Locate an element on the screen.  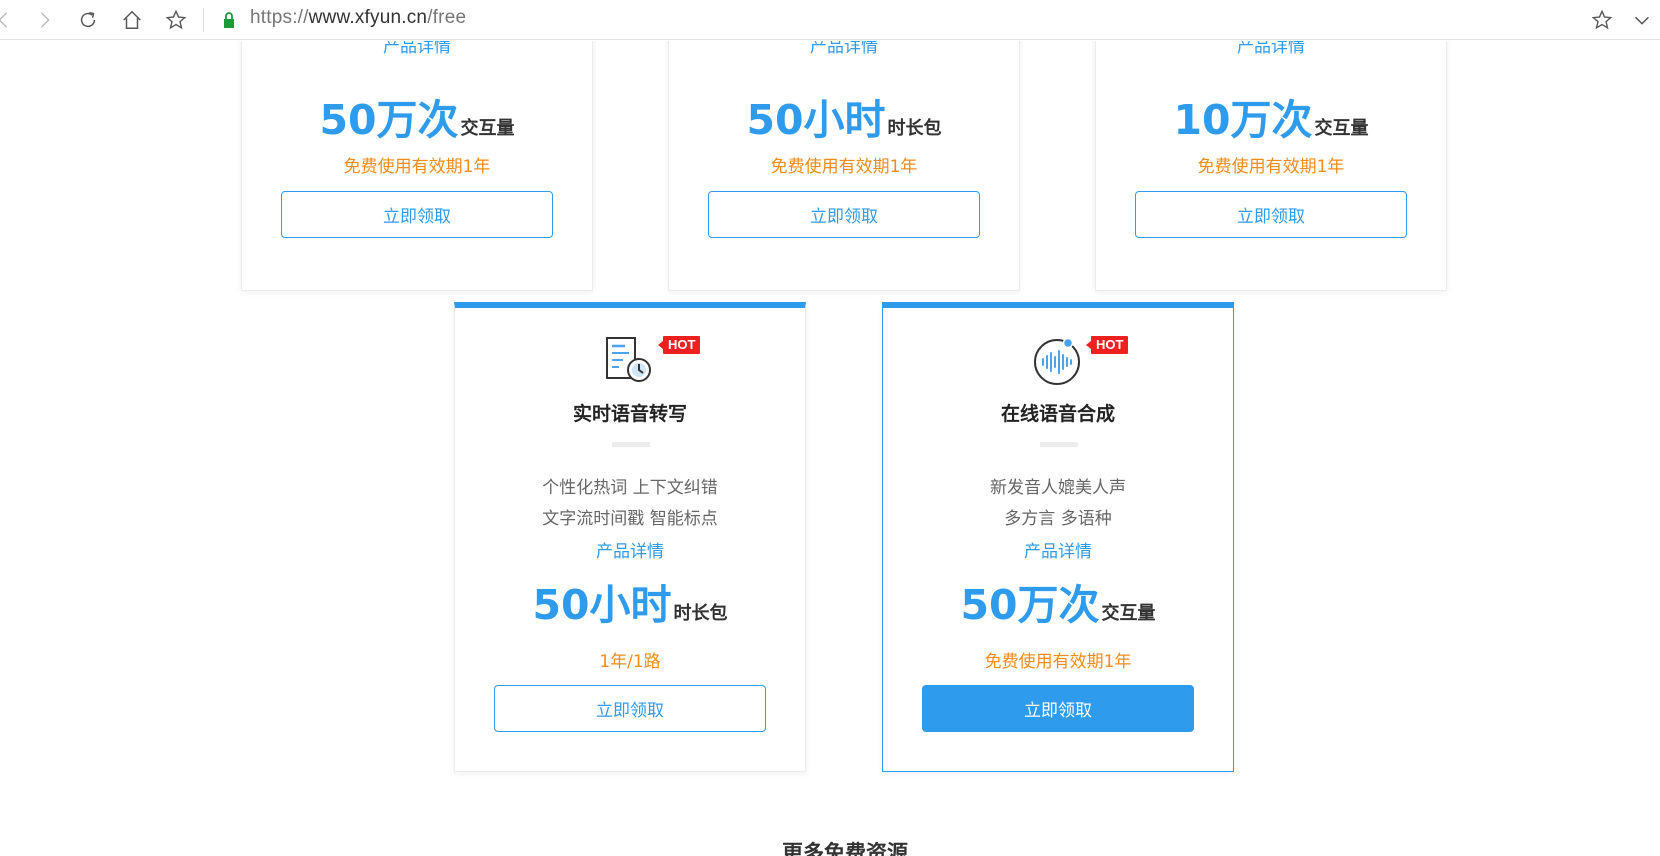
bookmark-page-star-icon is located at coordinates (1602, 20).